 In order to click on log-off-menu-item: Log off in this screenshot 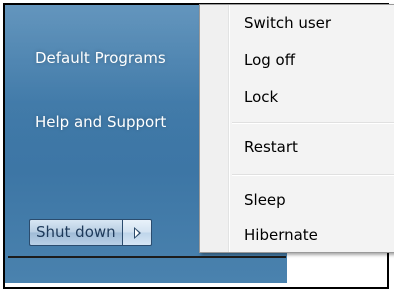, I will do `click(269, 60)`.